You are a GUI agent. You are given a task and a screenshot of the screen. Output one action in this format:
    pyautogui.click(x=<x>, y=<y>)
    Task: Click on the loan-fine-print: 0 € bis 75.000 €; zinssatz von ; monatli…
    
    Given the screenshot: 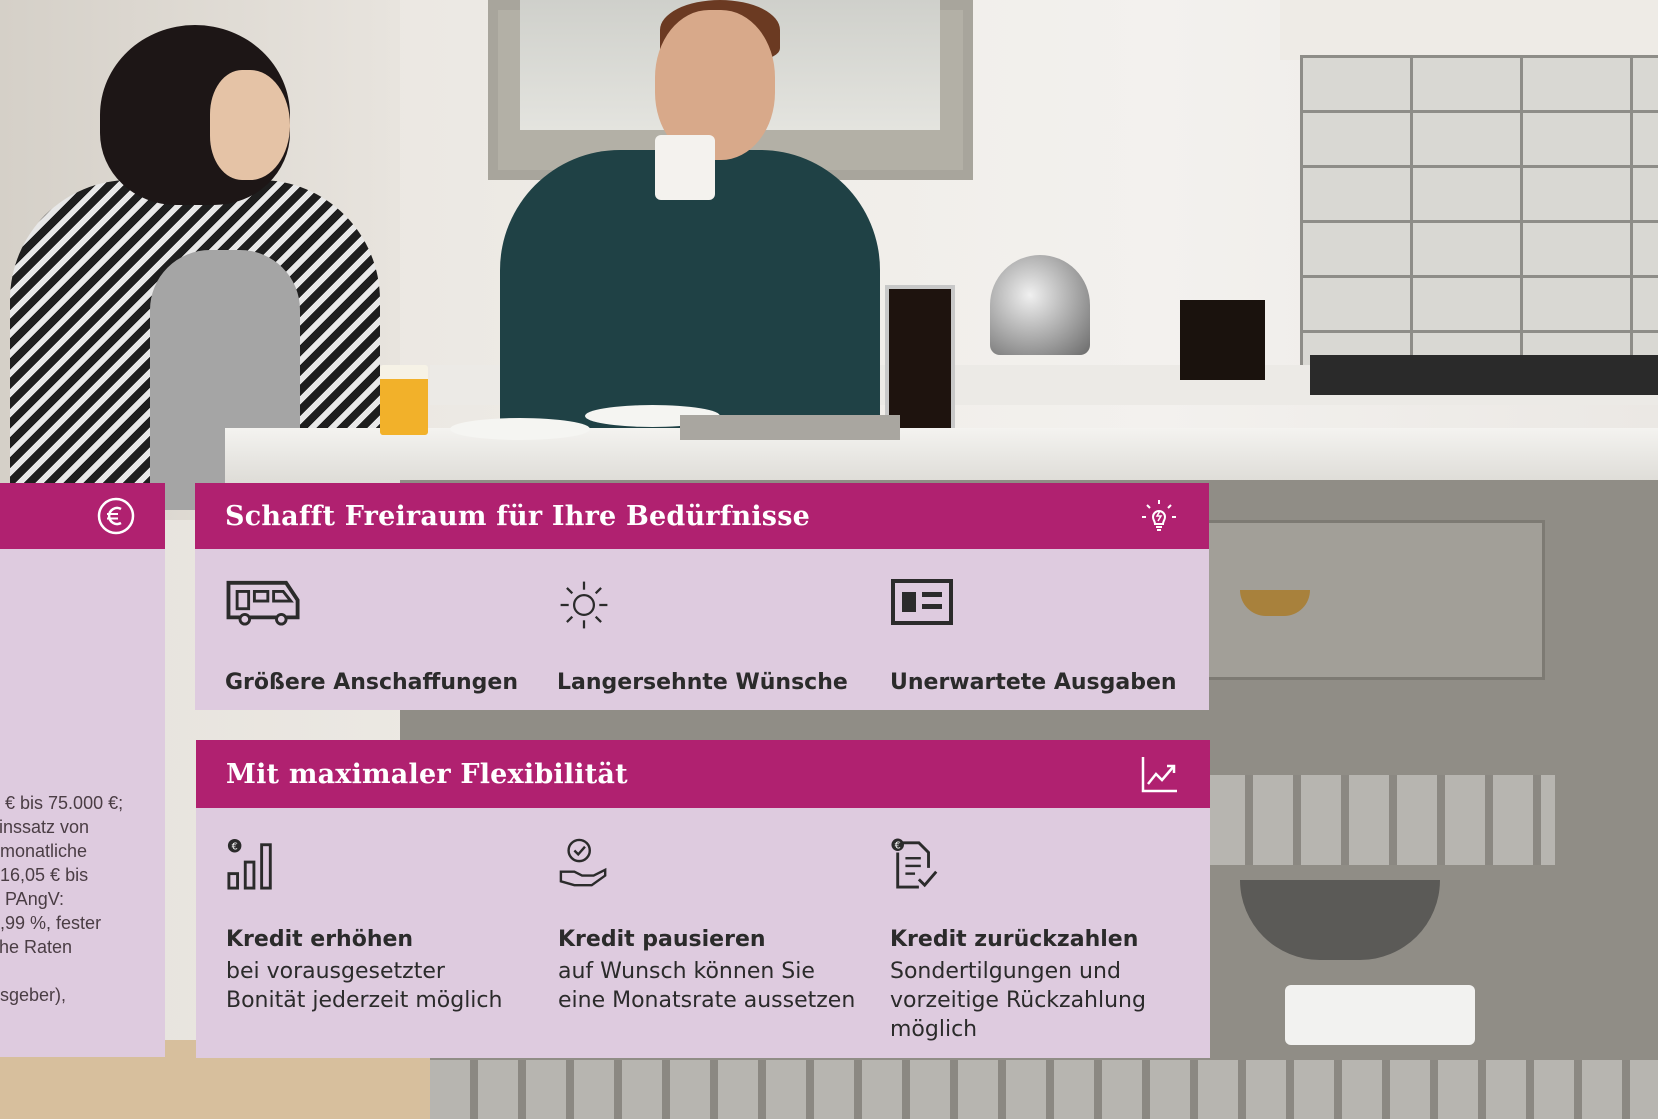 What is the action you would take?
    pyautogui.click(x=85, y=899)
    